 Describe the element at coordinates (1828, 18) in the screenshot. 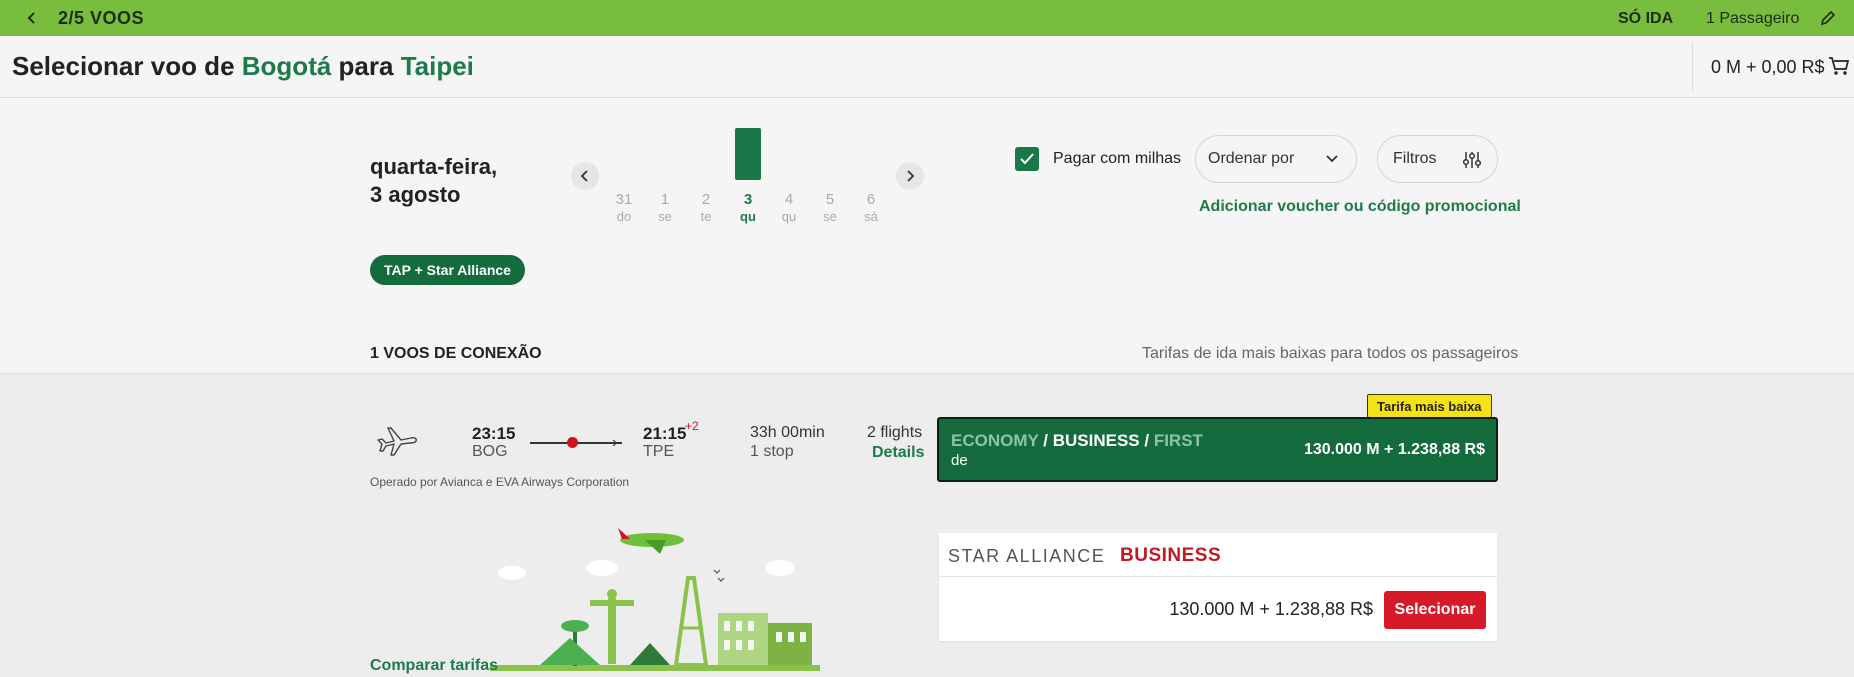

I see `edit-pencil-icon` at that location.